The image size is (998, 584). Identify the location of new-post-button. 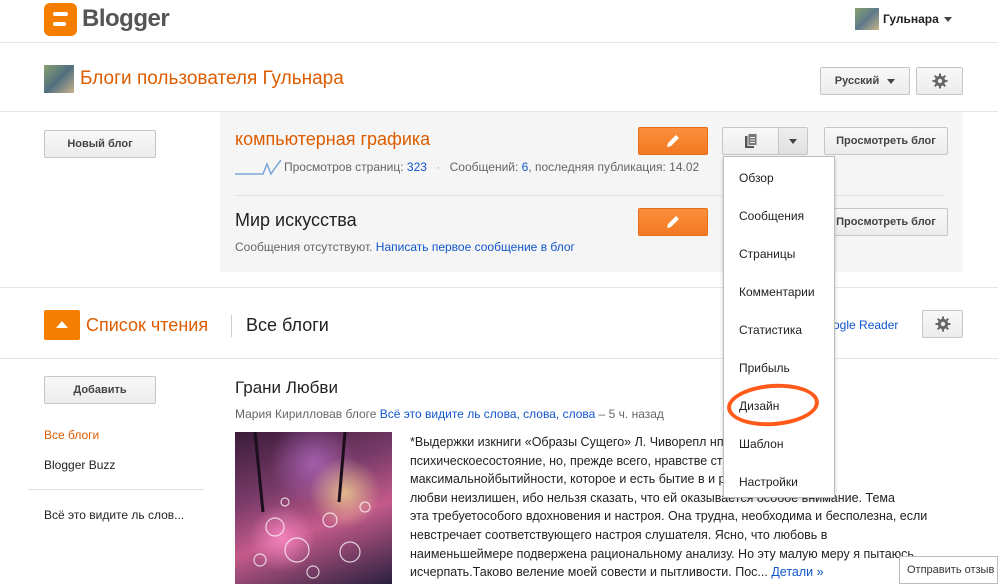
(673, 141).